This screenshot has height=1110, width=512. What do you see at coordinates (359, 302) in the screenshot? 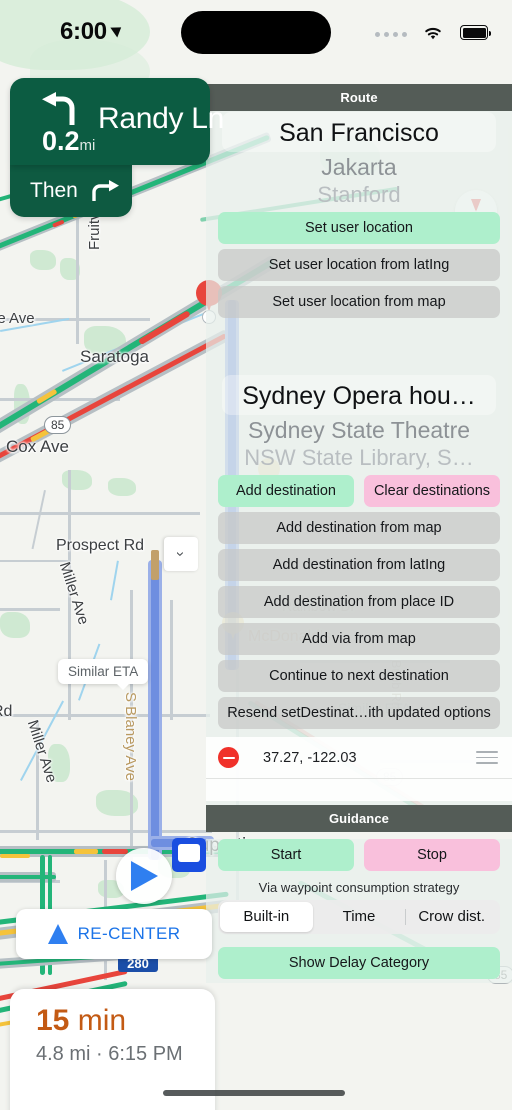
I see `set-user-location-from-map-button: Set user location from map` at bounding box center [359, 302].